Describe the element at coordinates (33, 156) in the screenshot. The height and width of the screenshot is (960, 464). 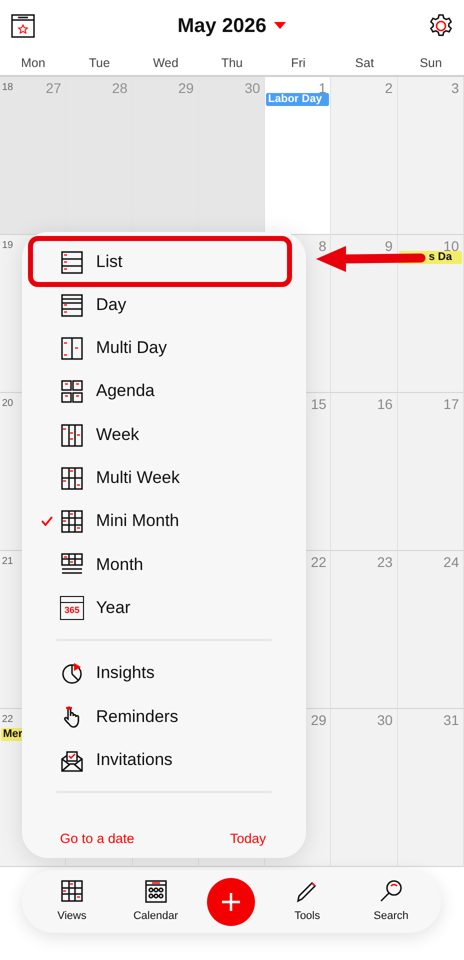
I see `day-cell: 18 27` at that location.